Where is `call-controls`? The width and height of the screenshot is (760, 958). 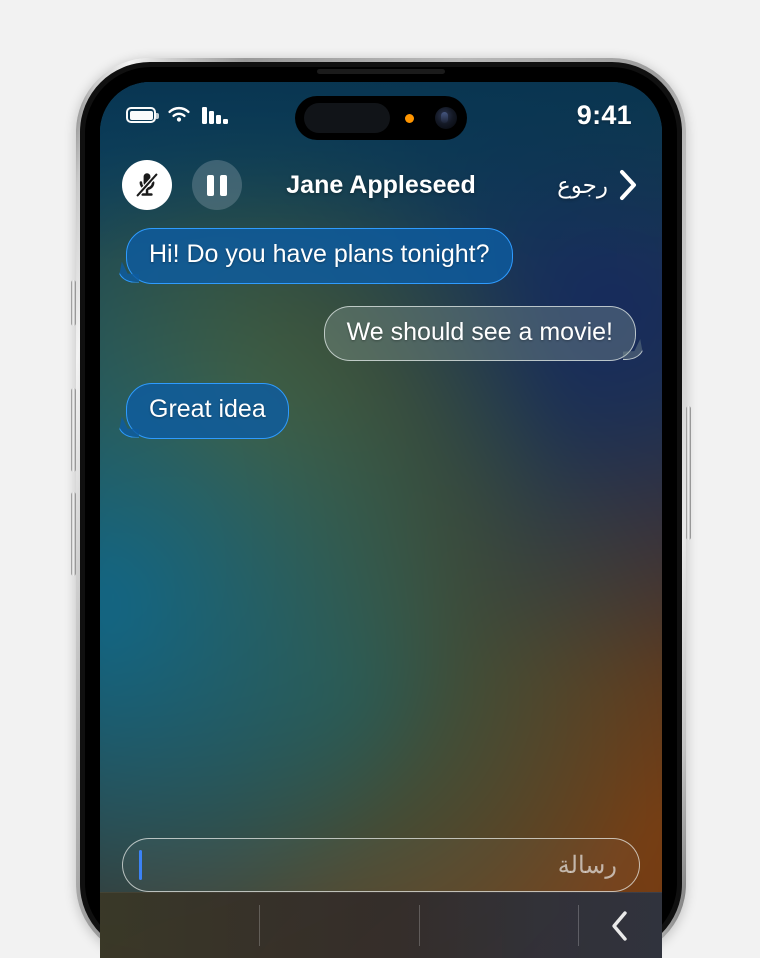 call-controls is located at coordinates (182, 185).